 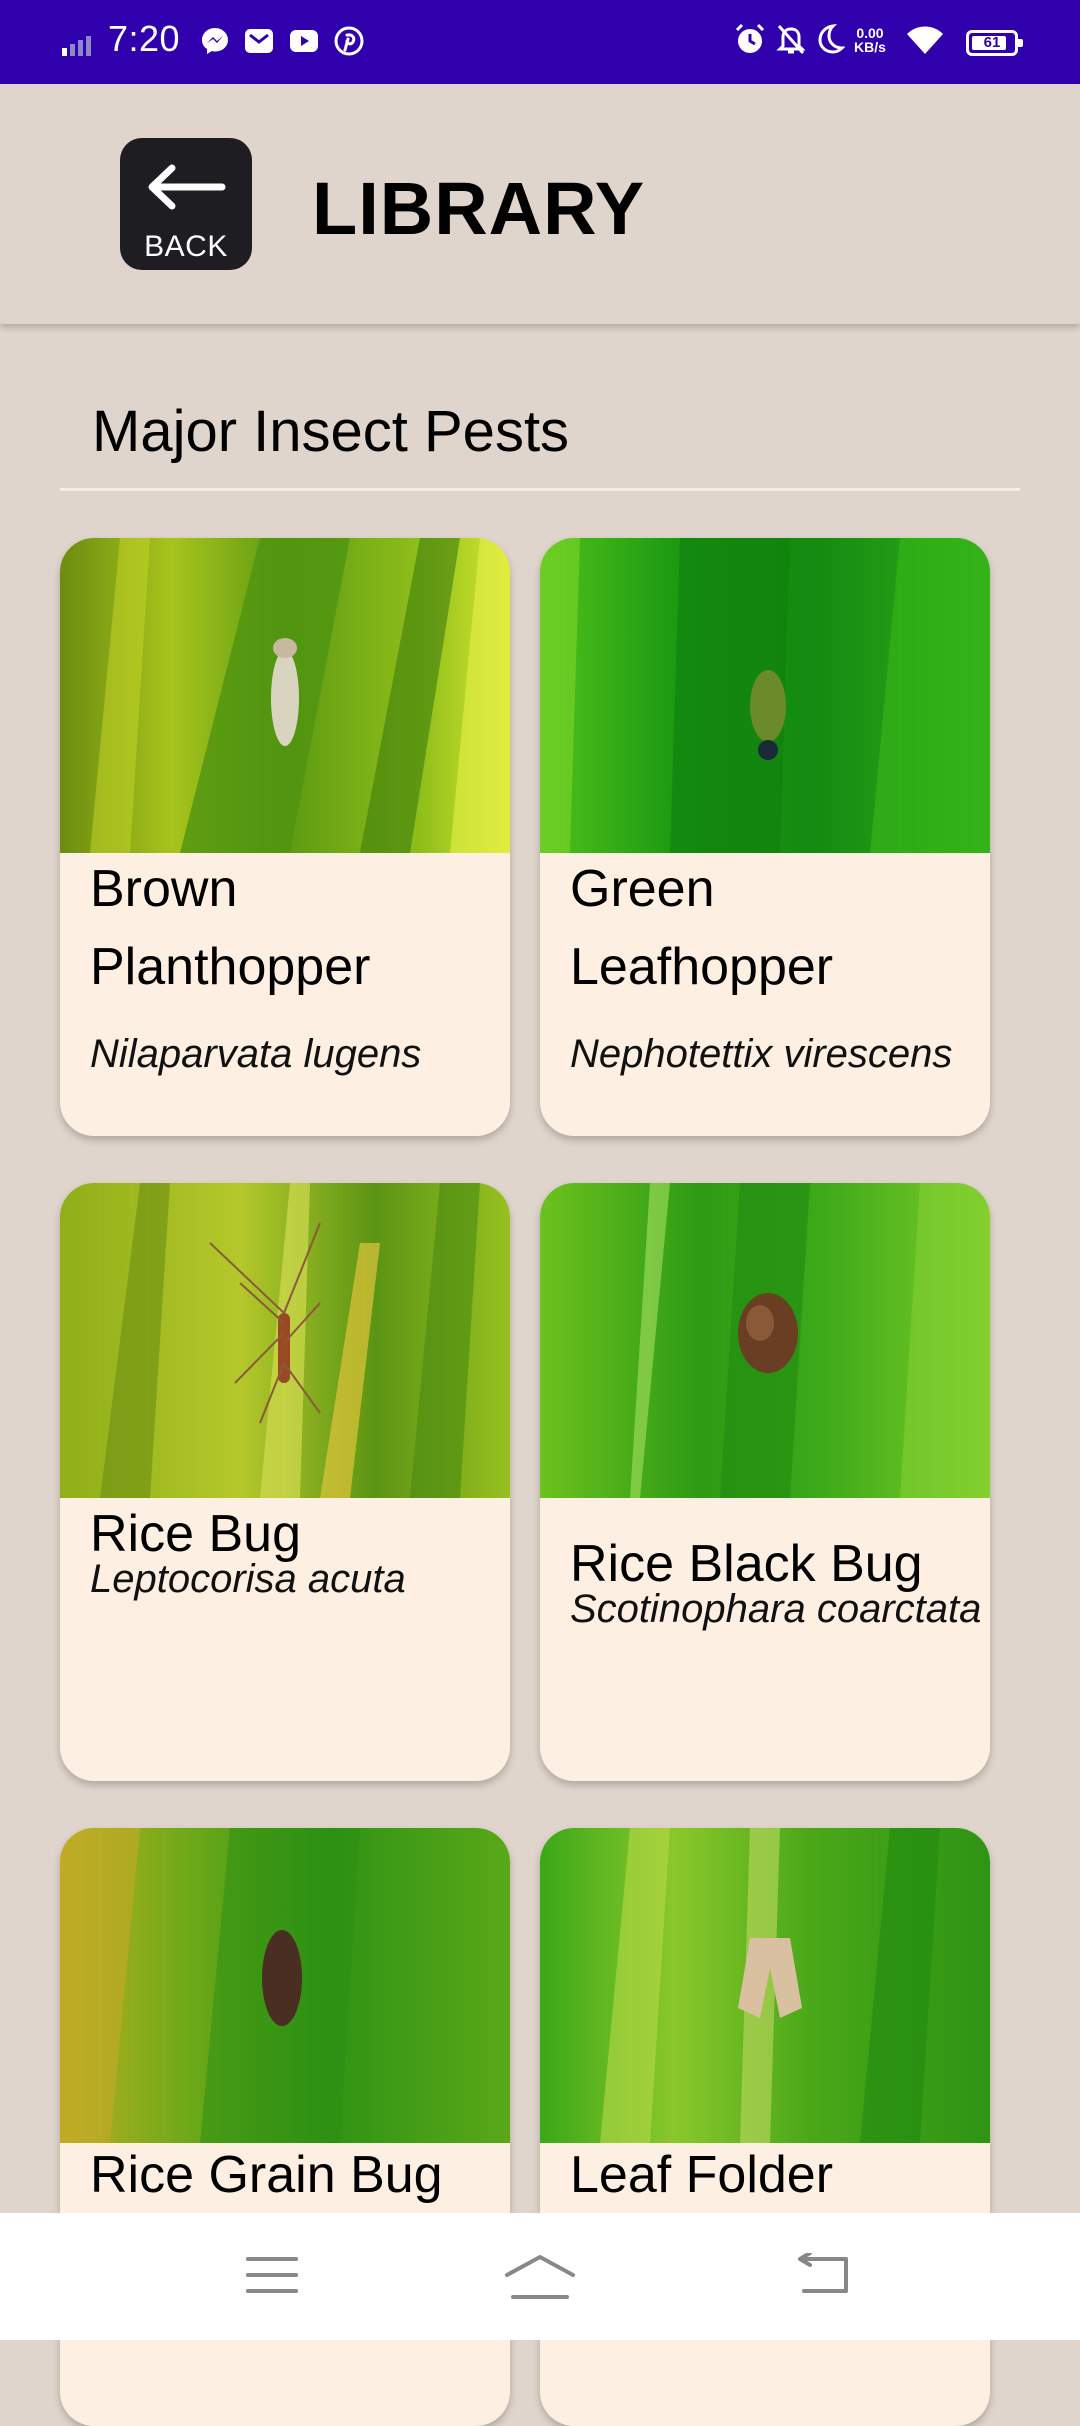 I want to click on battery-level: 61, so click(x=992, y=42).